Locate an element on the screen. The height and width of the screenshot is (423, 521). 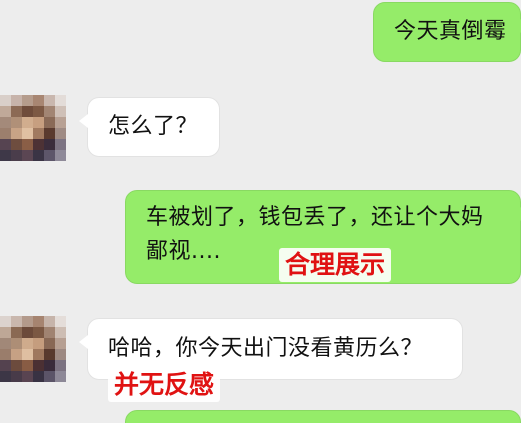
message-text: 哈哈，你今天出门没看黄历么？ is located at coordinates (266, 348).